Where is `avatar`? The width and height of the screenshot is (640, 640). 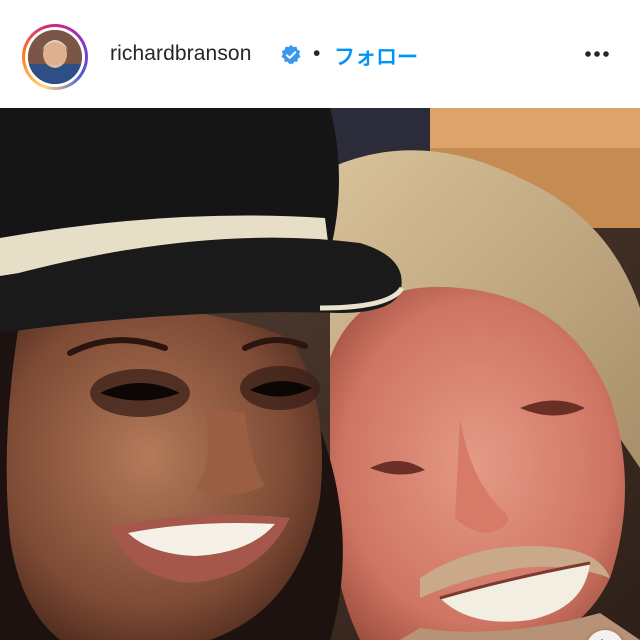 avatar is located at coordinates (55, 57).